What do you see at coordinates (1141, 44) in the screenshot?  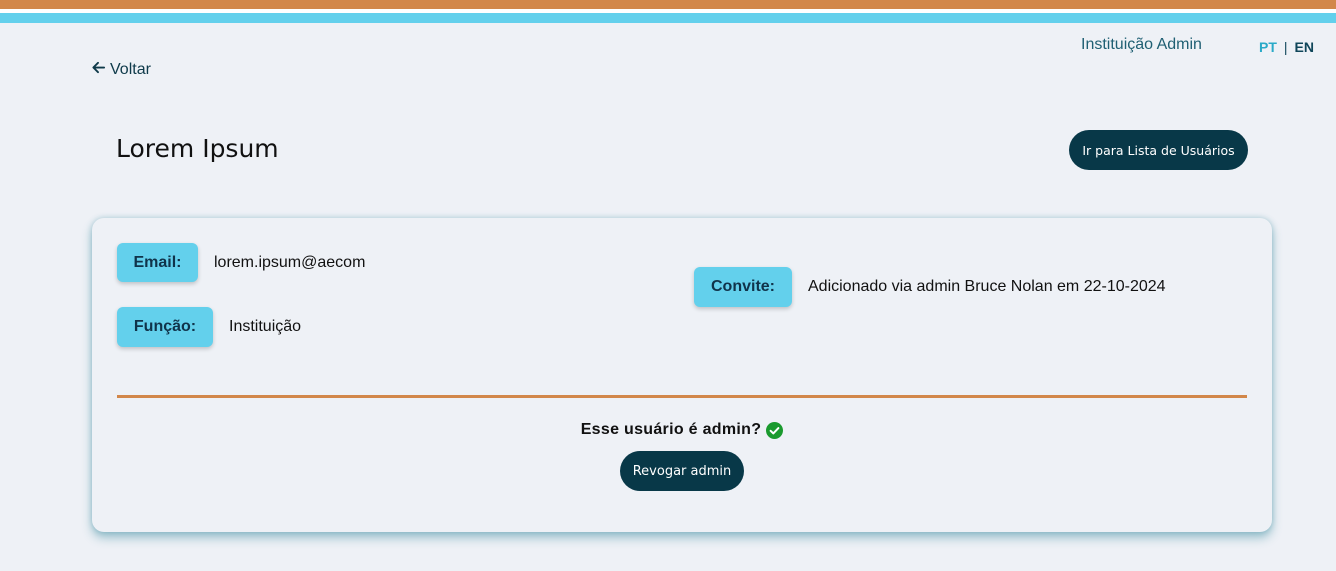 I see `current-user-label: Instituição Admin` at bounding box center [1141, 44].